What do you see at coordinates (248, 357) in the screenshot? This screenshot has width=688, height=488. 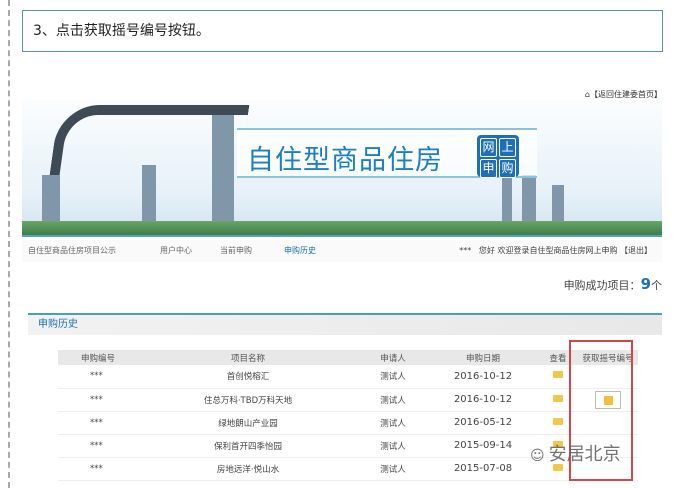 I see `col-header: 项目名称` at bounding box center [248, 357].